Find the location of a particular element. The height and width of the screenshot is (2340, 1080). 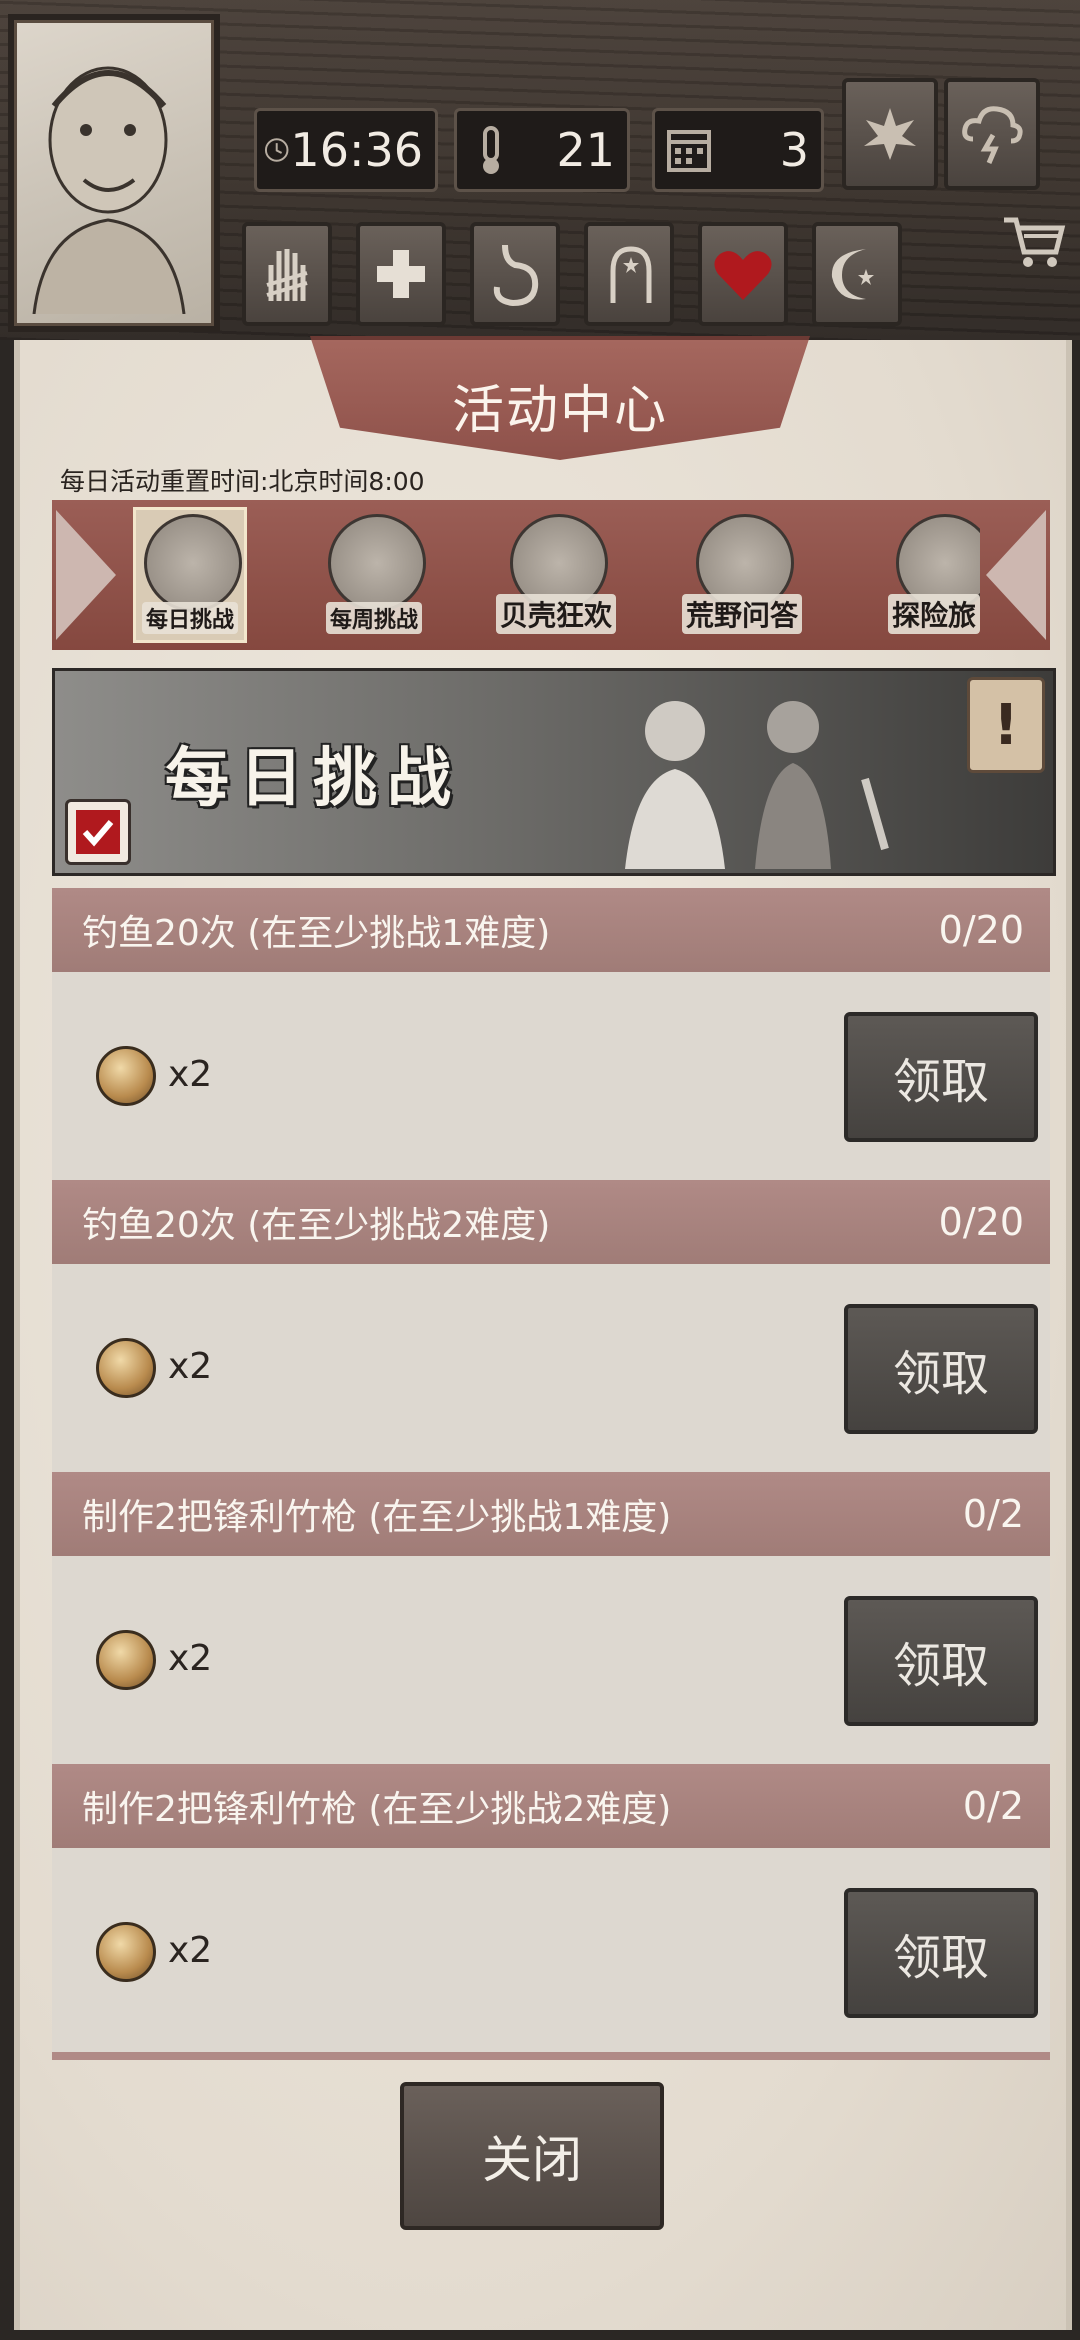

temperature-value: 21 is located at coordinates (585, 150).